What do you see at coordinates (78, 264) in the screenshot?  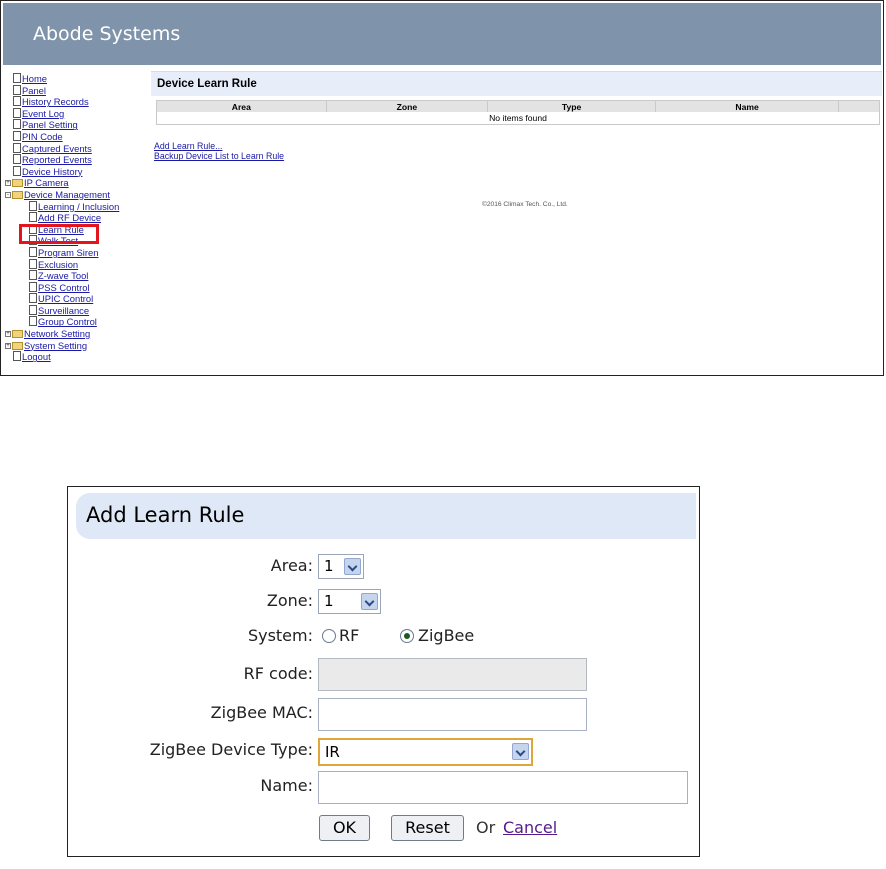 I see `nav-item-exclusion: Exclusion` at bounding box center [78, 264].